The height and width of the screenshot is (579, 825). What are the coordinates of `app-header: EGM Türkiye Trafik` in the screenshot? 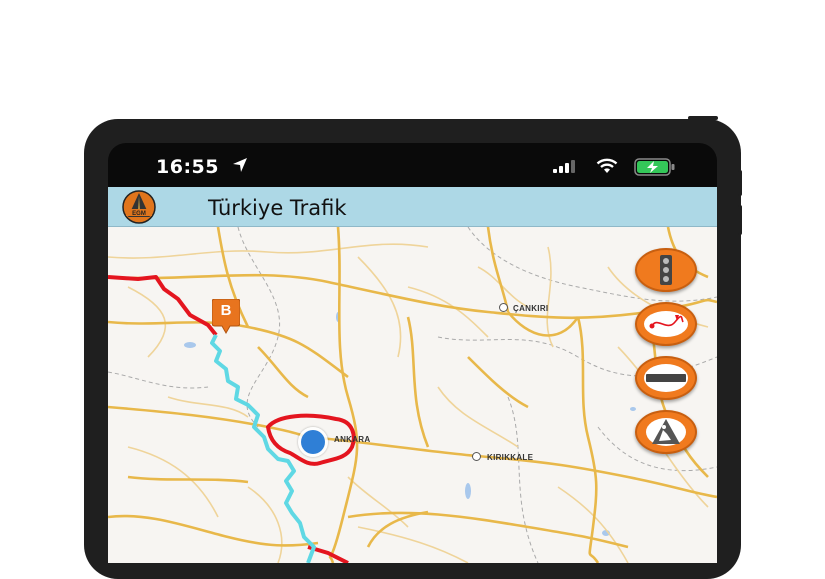 It's located at (412, 207).